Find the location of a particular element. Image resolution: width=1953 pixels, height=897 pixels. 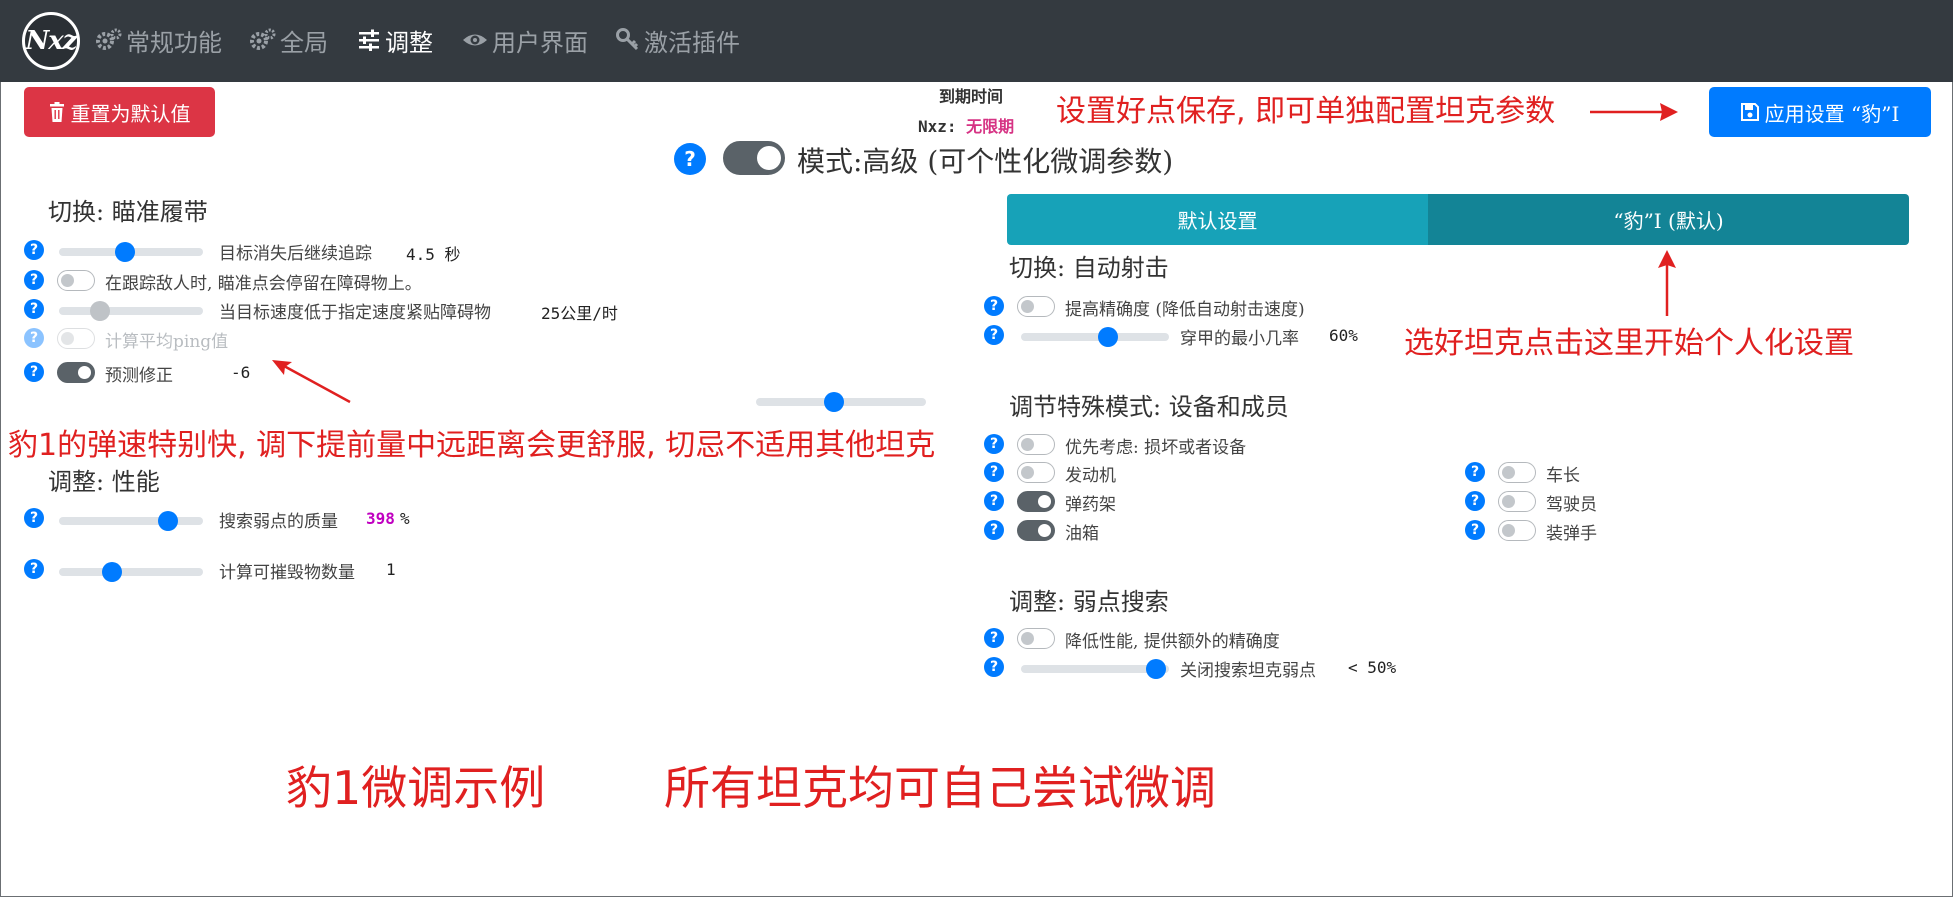

destructible-count-slider is located at coordinates (131, 572).